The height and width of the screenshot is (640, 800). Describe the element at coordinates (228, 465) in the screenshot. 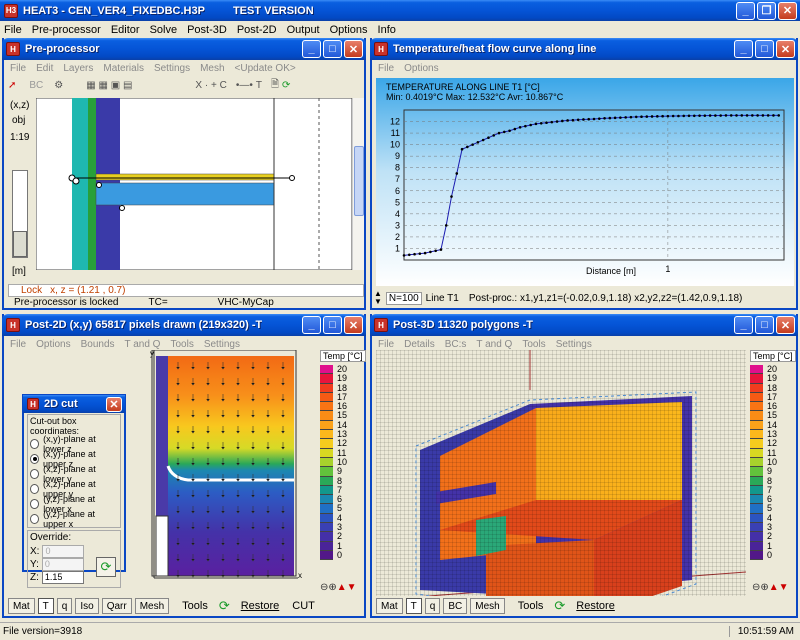

I see `post2d-canvas: y x` at that location.